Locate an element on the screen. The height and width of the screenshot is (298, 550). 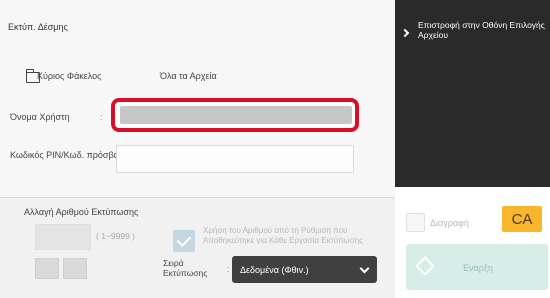
print-order-select: Δεδομένα (Φθιν.) is located at coordinates (304, 269).